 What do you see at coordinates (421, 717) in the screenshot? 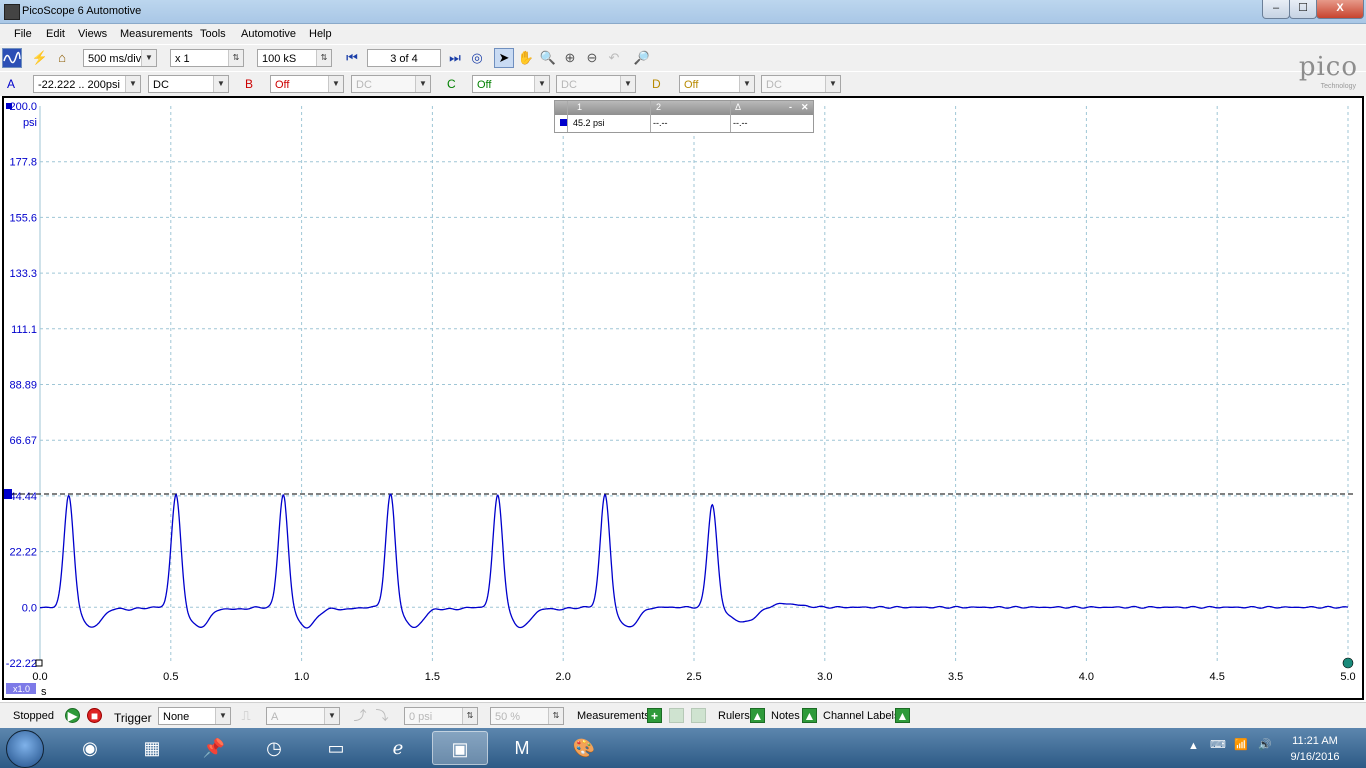
I see `trigger-level-value: 0 psi` at bounding box center [421, 717].